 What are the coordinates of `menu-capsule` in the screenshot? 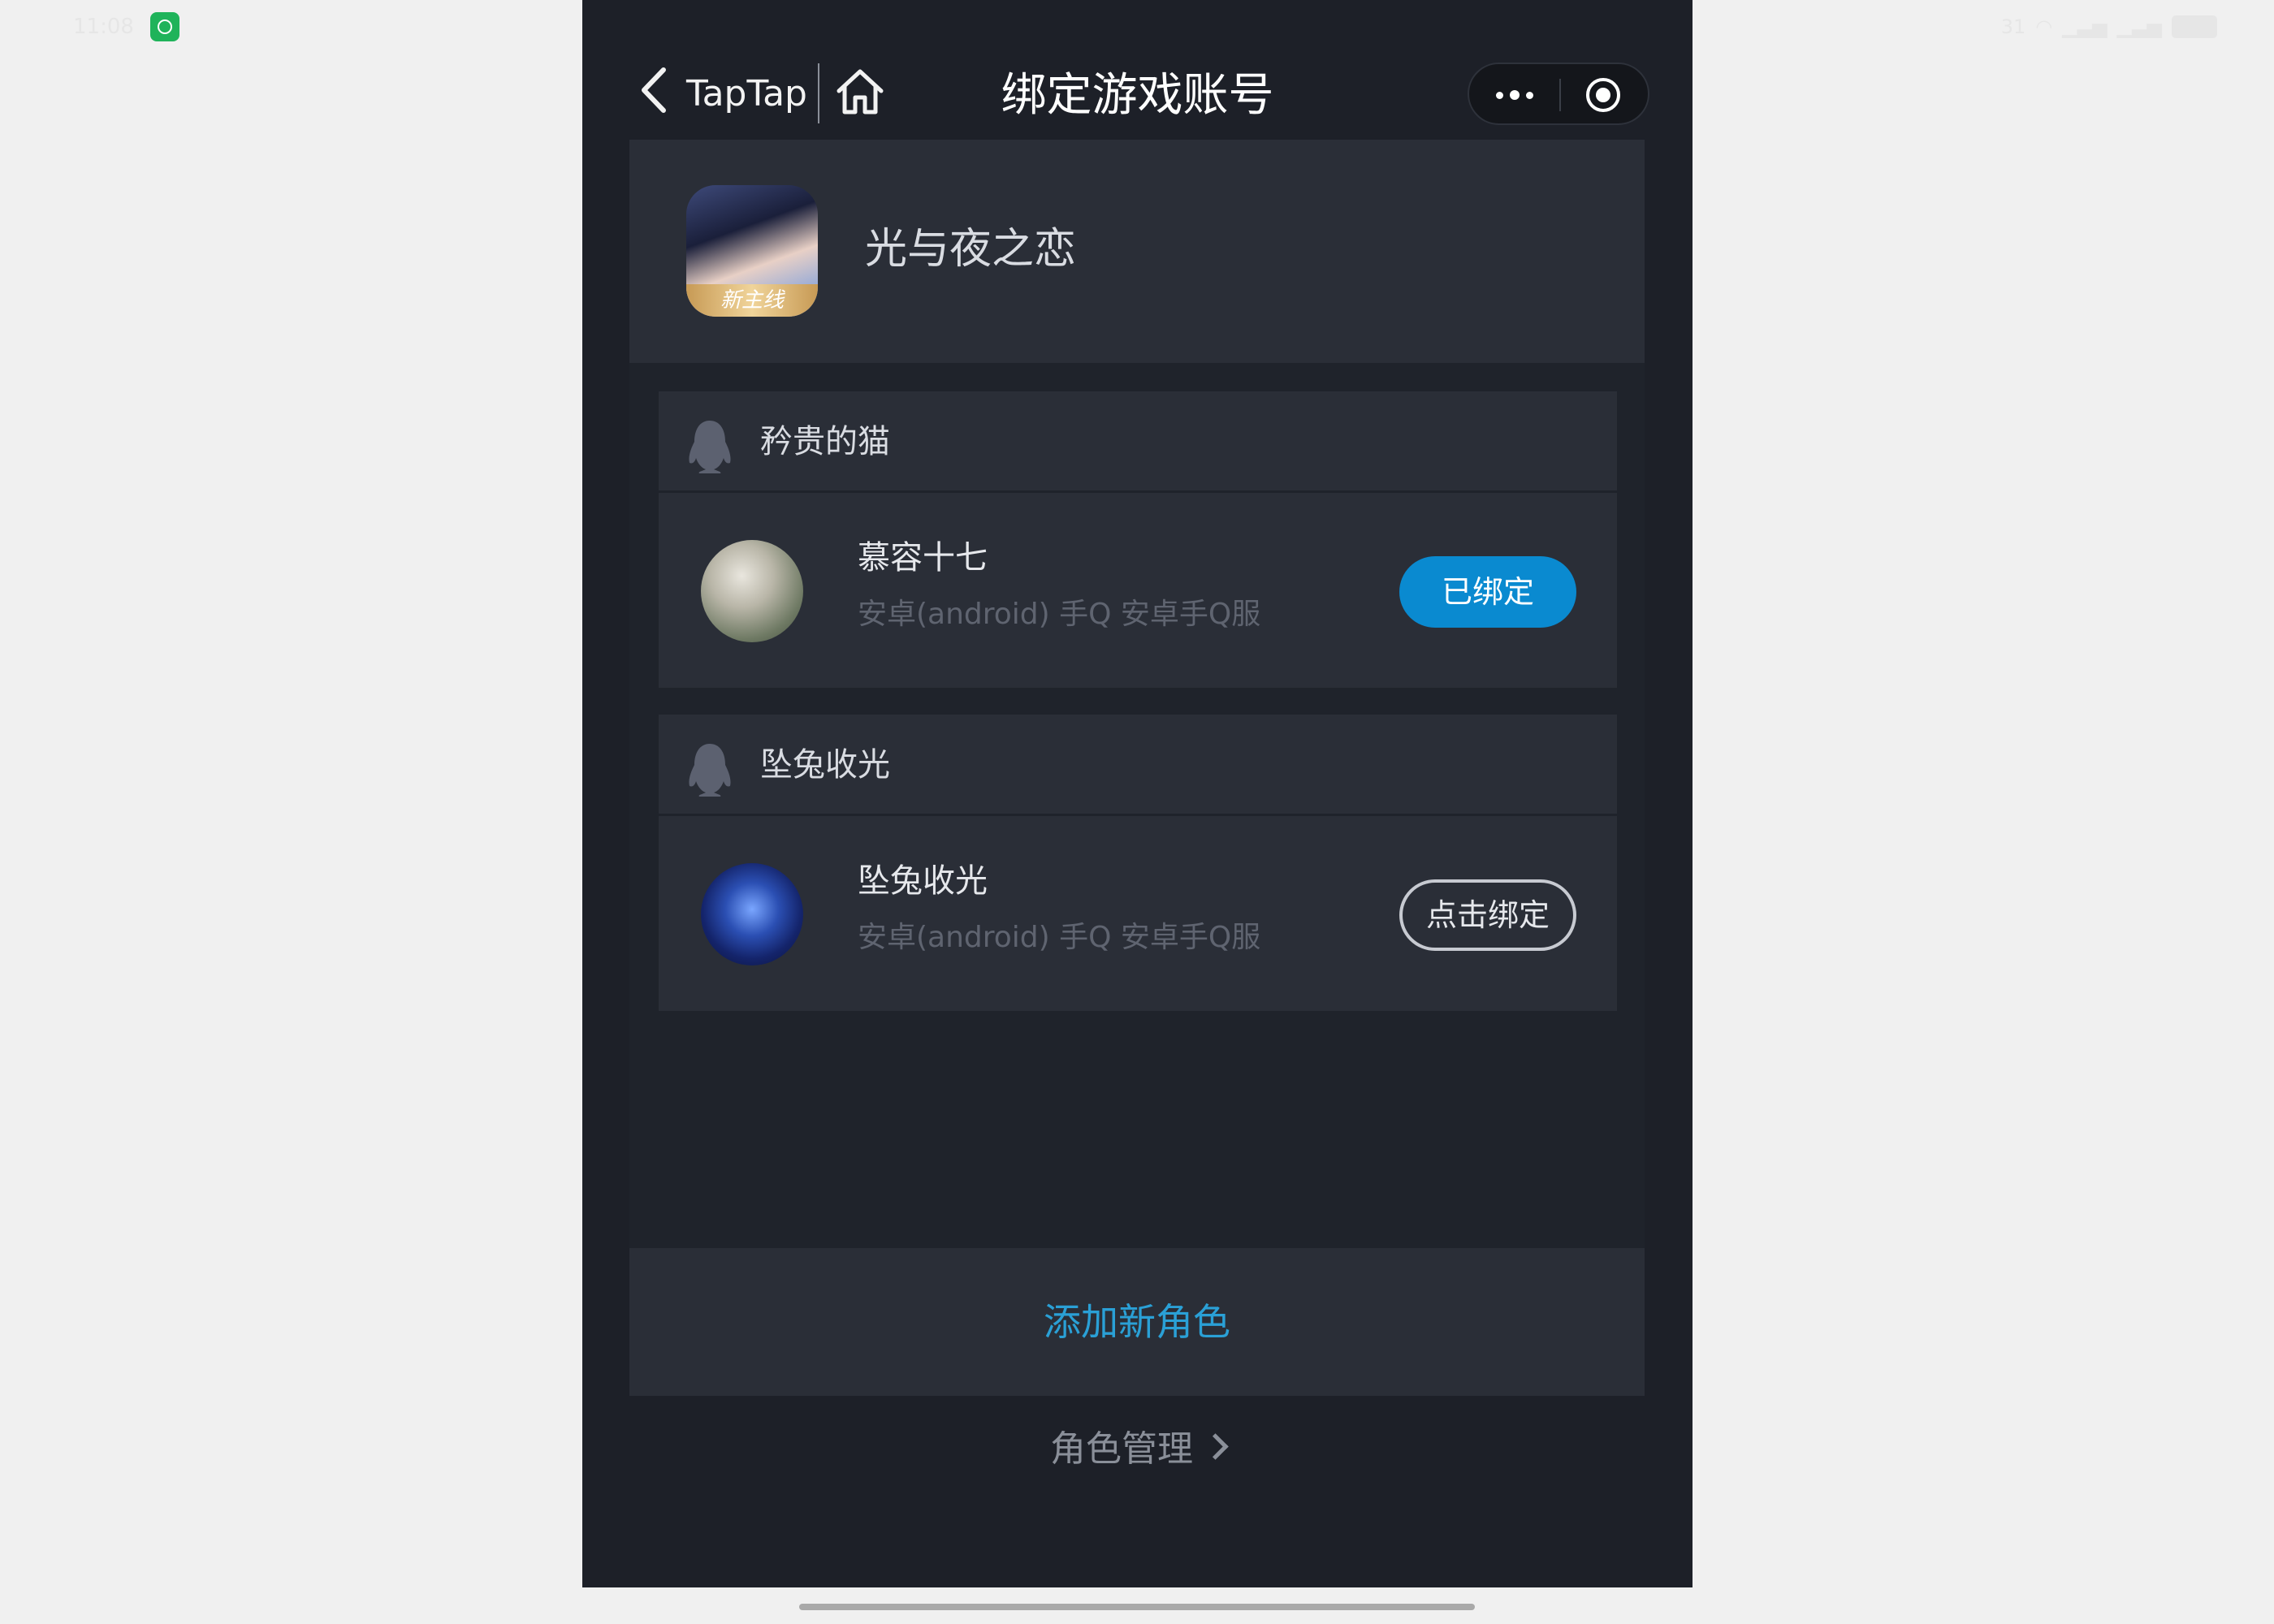 It's located at (1559, 94).